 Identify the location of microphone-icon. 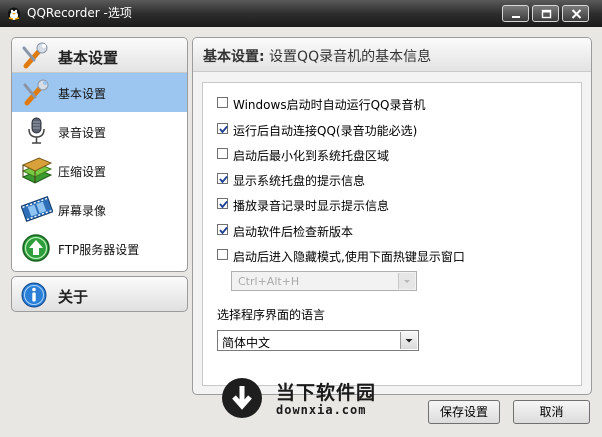
(36, 130).